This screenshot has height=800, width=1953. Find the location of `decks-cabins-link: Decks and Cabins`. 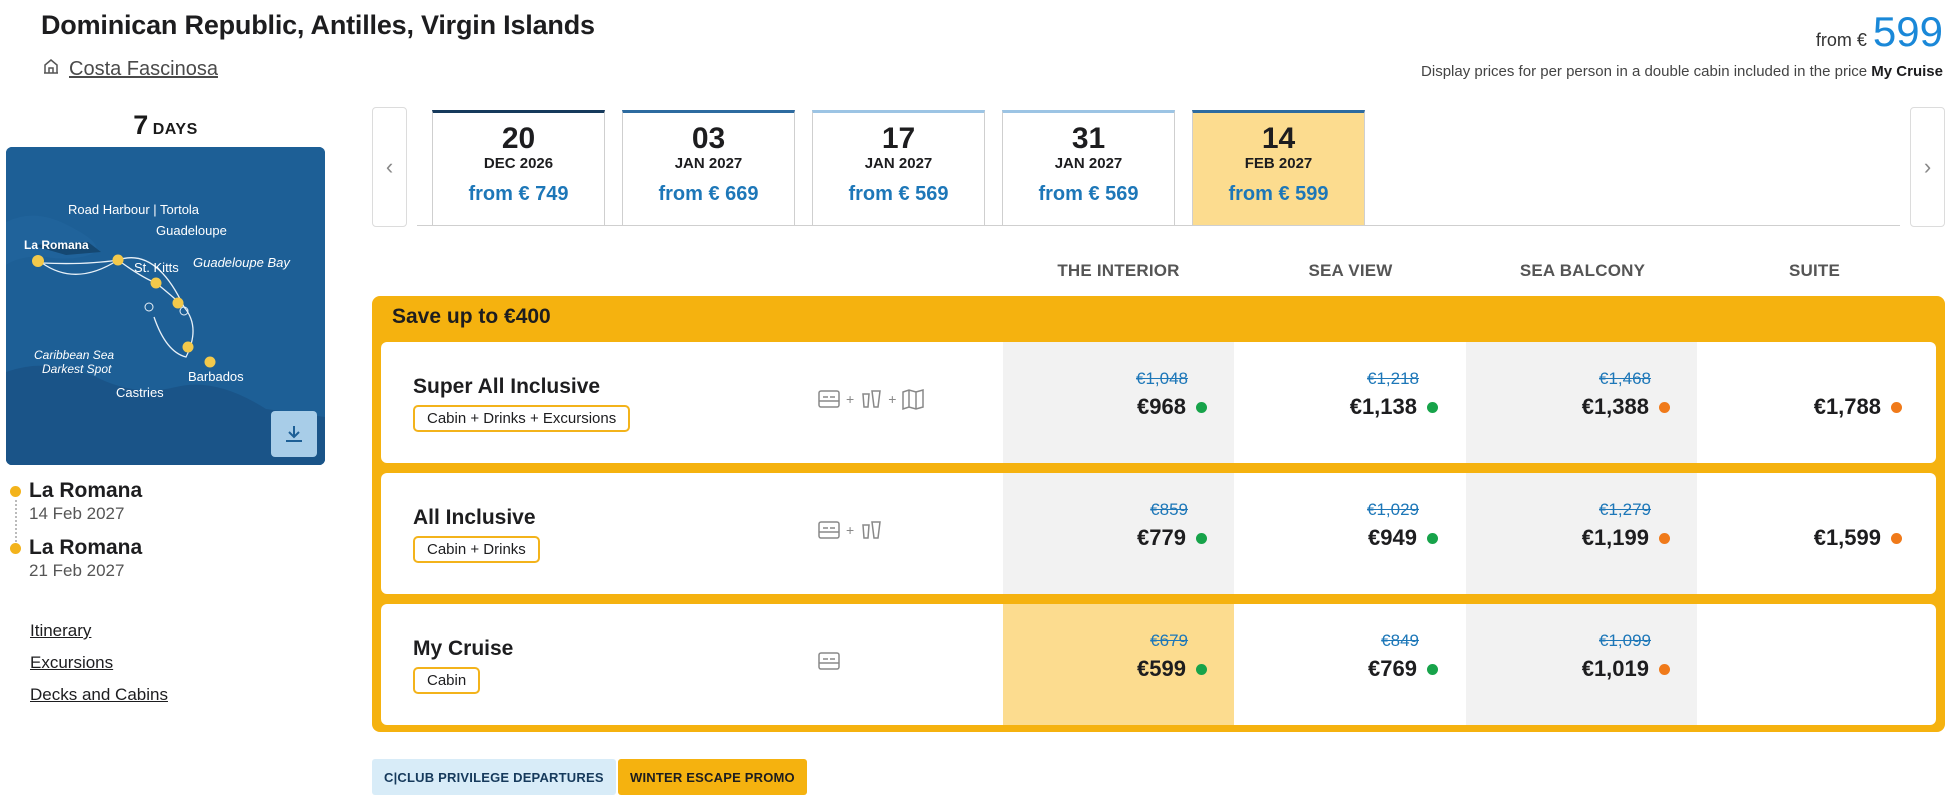

decks-cabins-link: Decks and Cabins is located at coordinates (99, 695).